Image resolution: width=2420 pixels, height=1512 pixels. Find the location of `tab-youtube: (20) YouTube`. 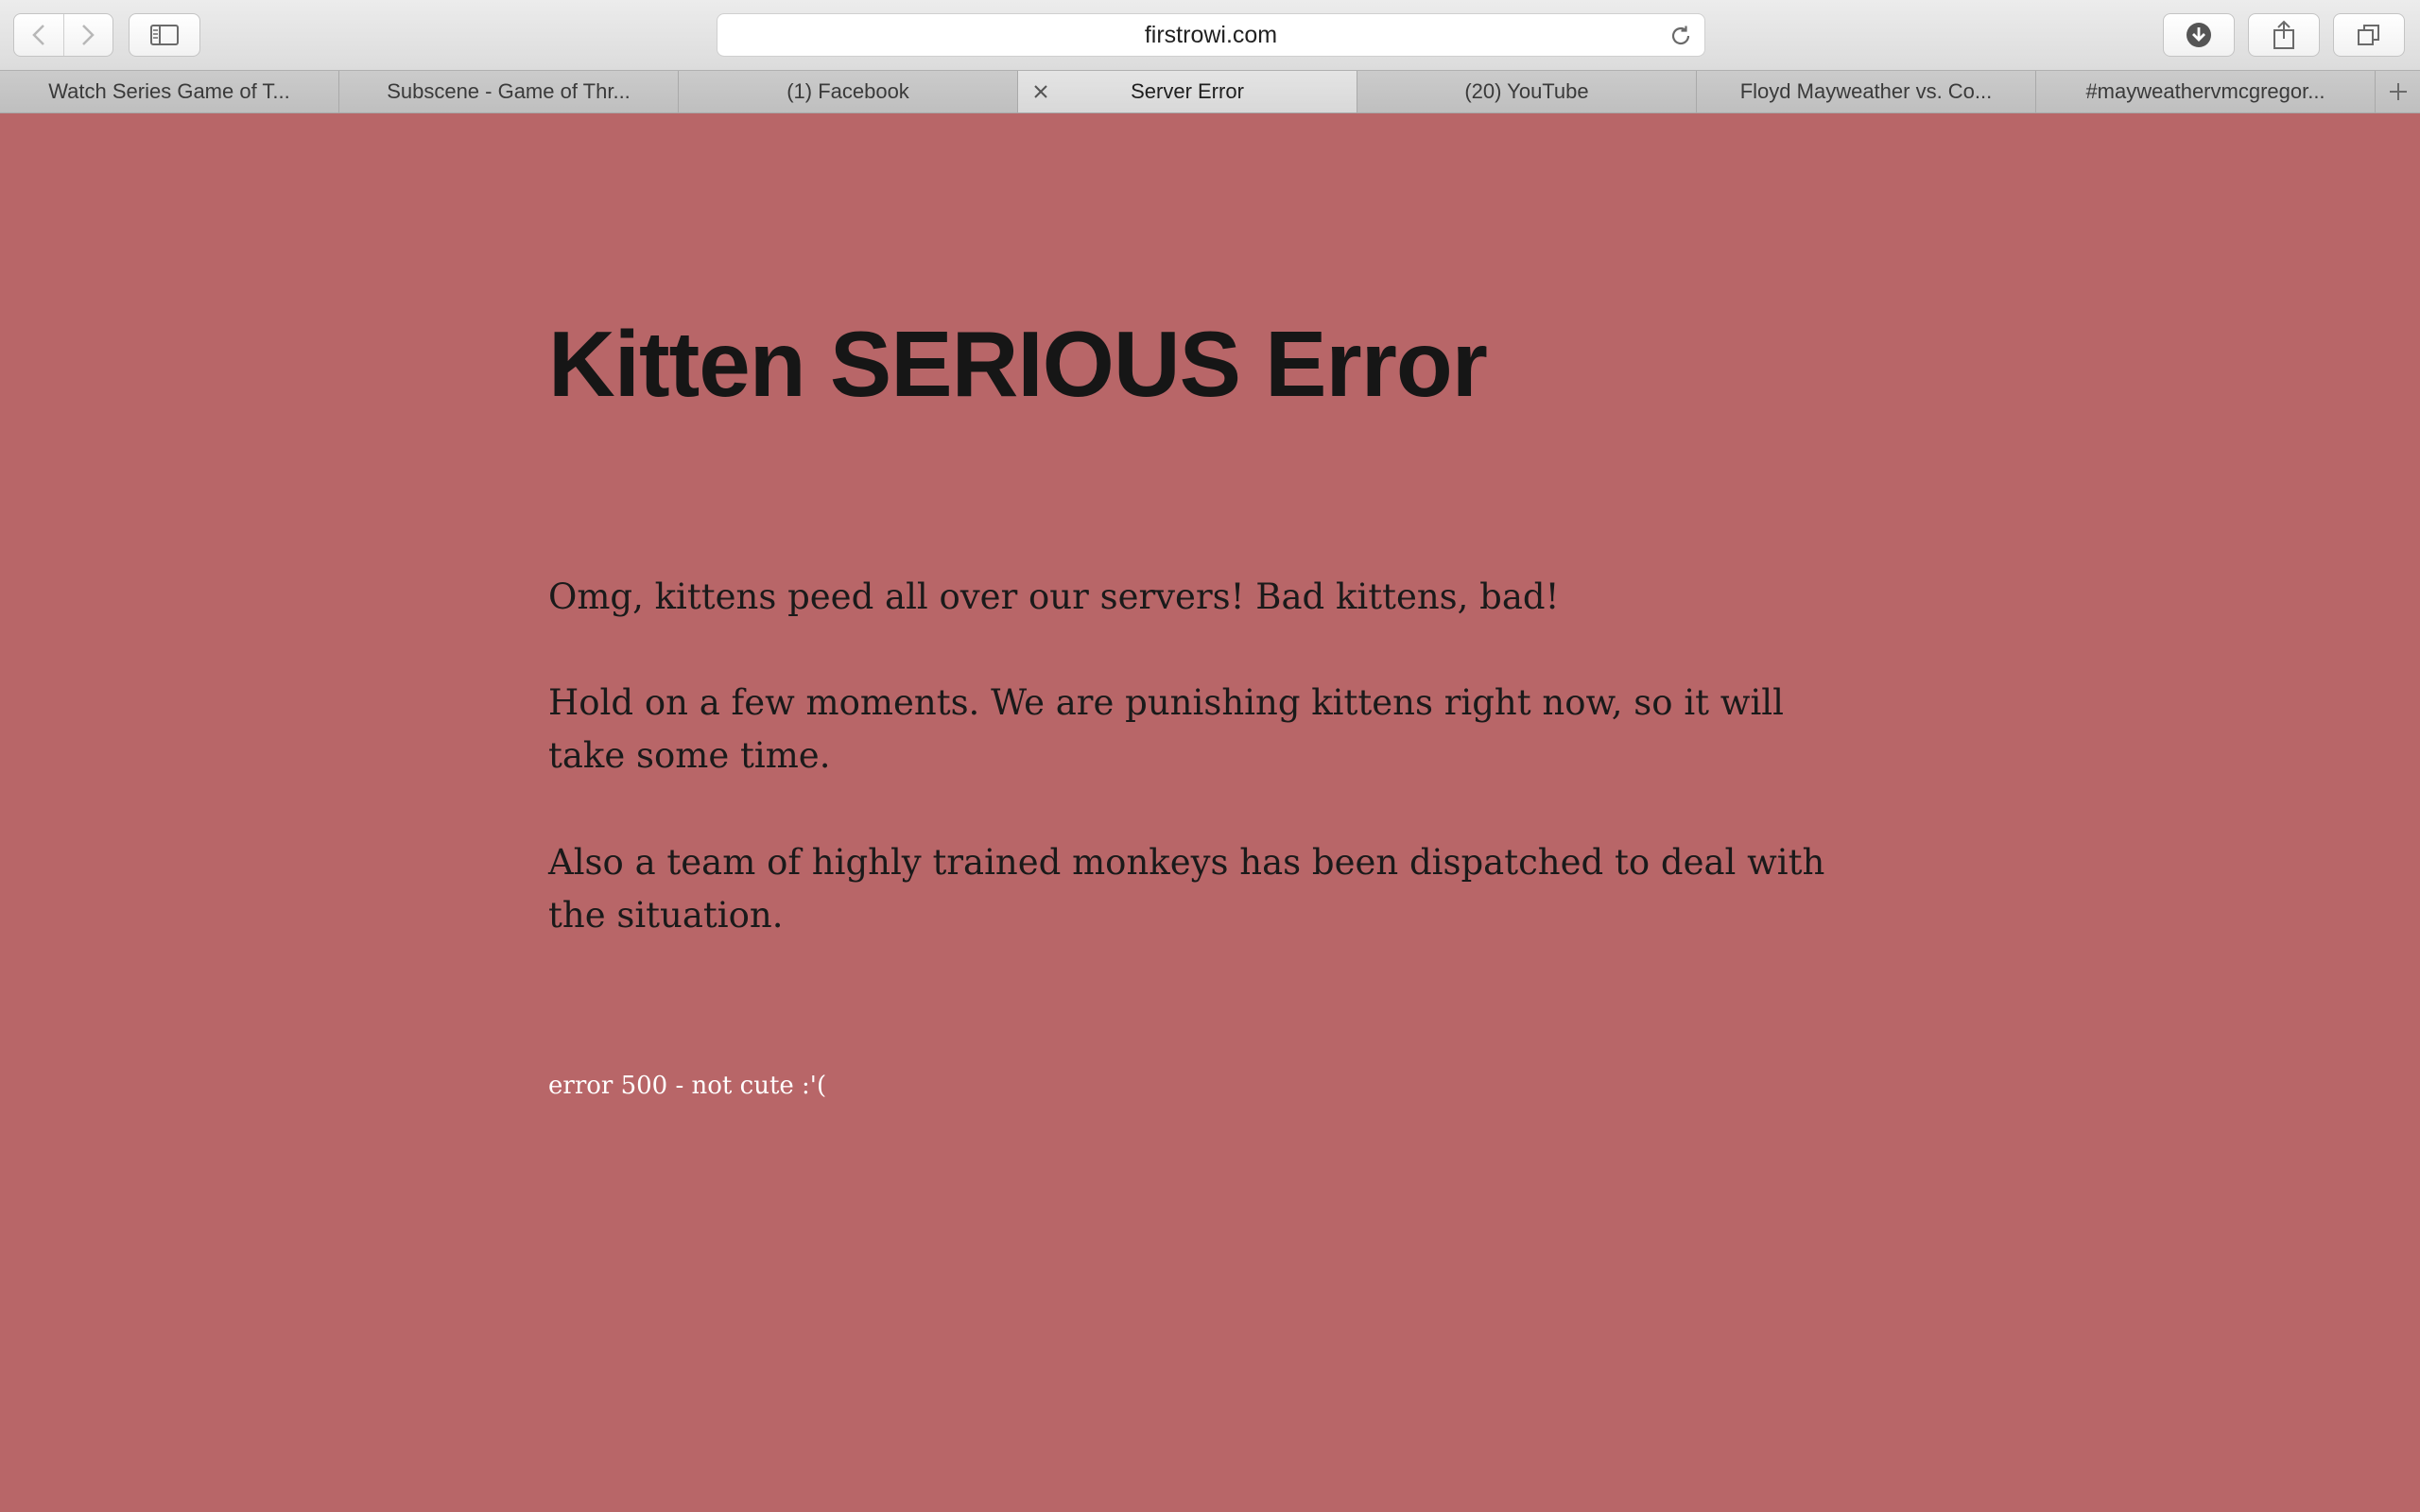

tab-youtube: (20) YouTube is located at coordinates (1527, 91).